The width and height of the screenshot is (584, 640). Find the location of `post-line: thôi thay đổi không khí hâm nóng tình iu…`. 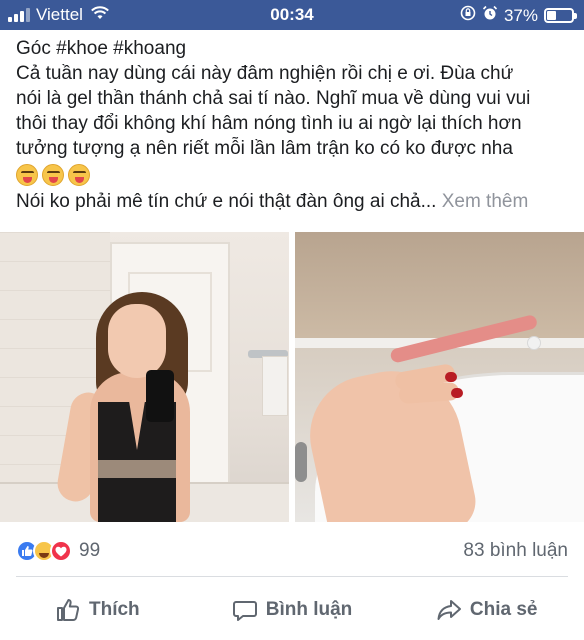

post-line: thôi thay đổi không khí hâm nóng tình iu… is located at coordinates (269, 123).